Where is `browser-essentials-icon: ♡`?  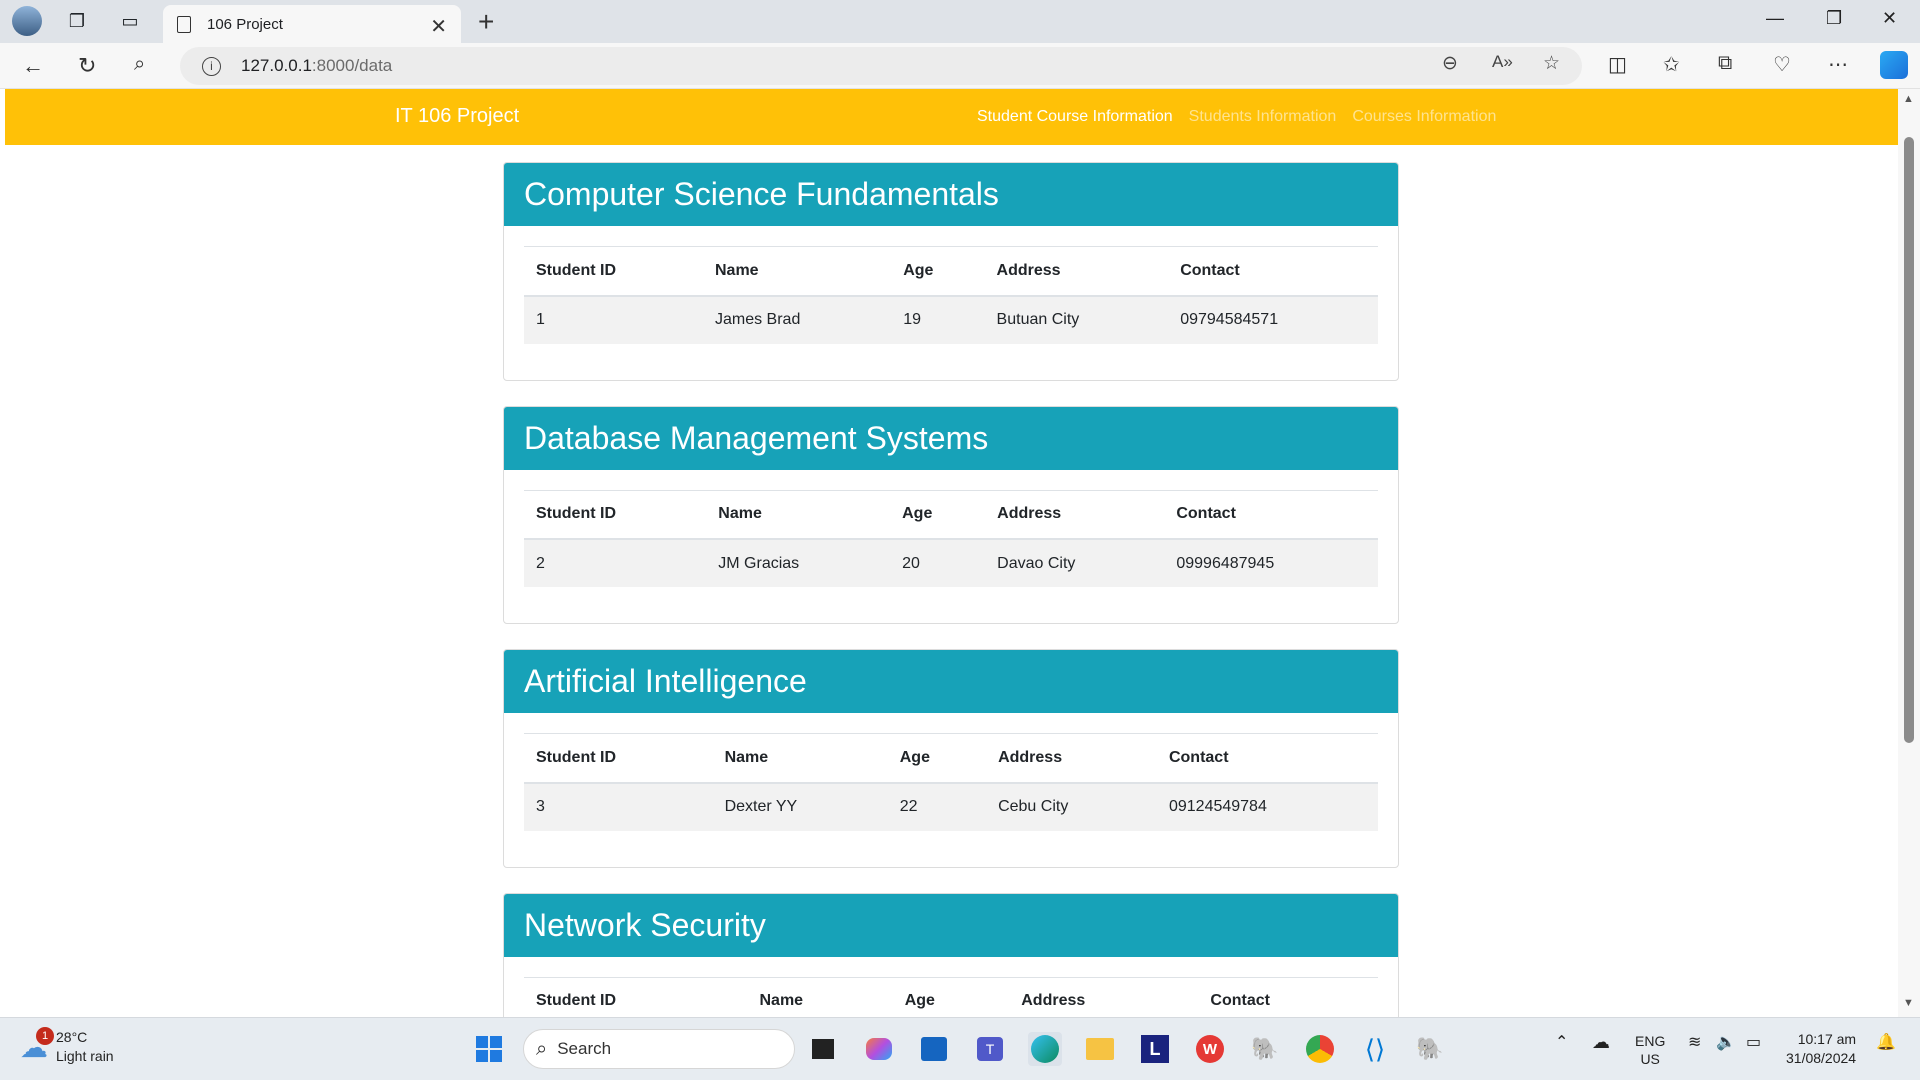
browser-essentials-icon: ♡ is located at coordinates (1782, 64).